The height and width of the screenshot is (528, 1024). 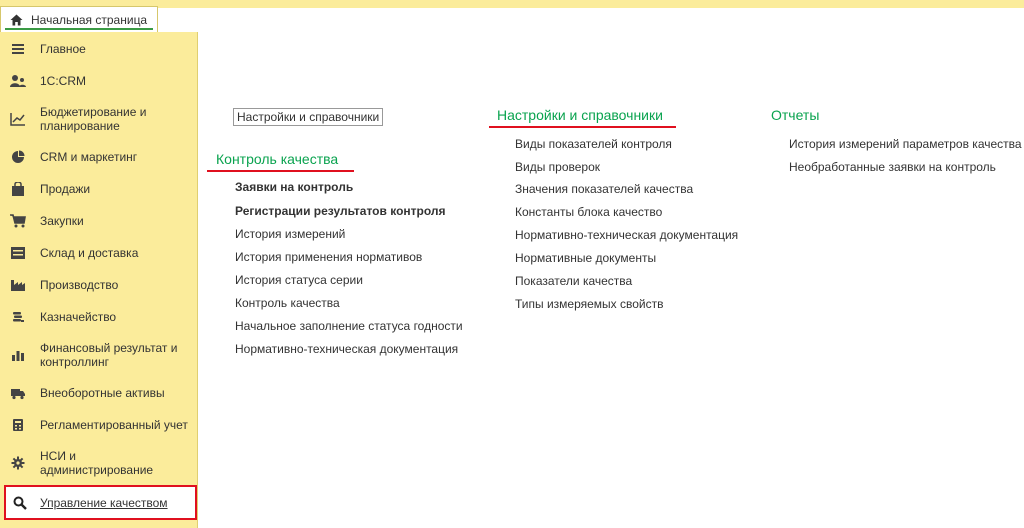 What do you see at coordinates (63, 49) in the screenshot?
I see `sidebar-item-label: Главное` at bounding box center [63, 49].